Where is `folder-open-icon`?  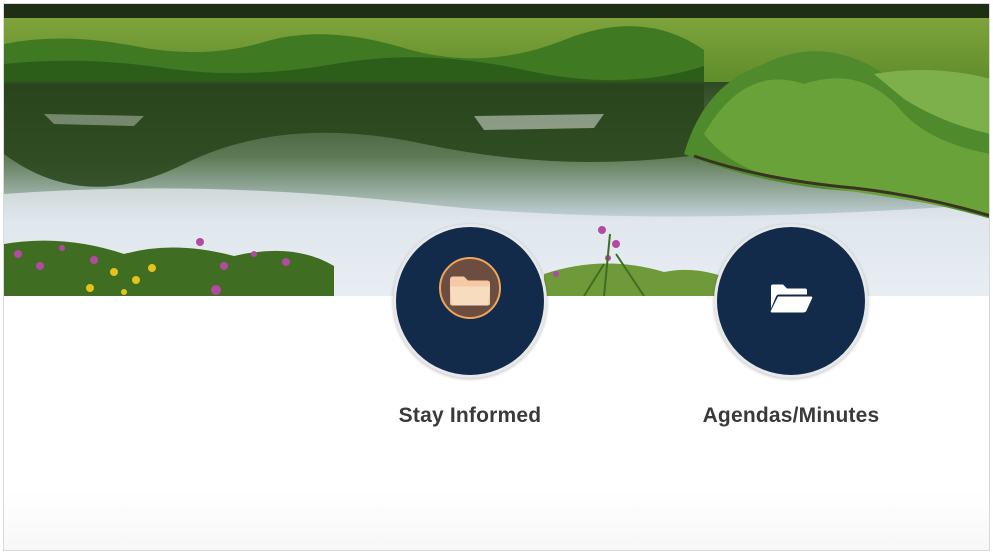 folder-open-icon is located at coordinates (791, 301).